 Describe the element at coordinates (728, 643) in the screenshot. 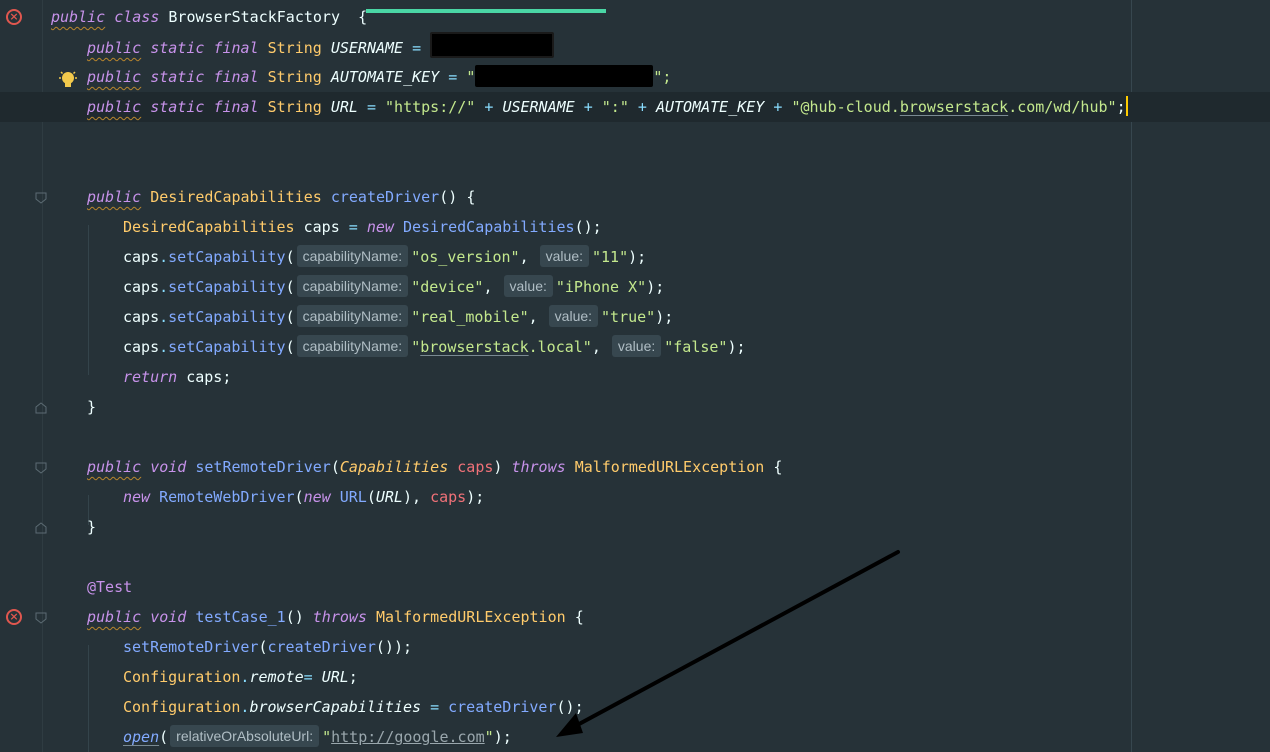

I see `annotation-arrow` at that location.